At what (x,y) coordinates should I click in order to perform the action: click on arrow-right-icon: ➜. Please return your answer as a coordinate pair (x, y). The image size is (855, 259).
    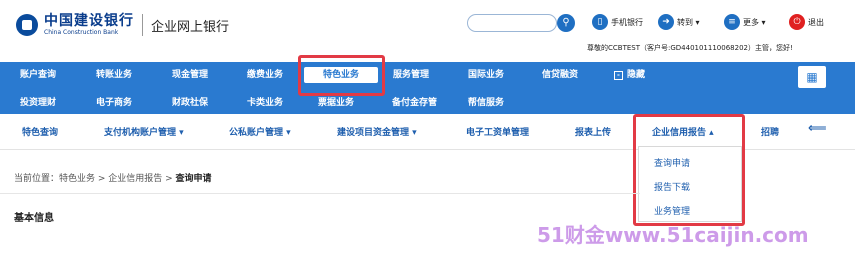
    Looking at the image, I should click on (666, 22).